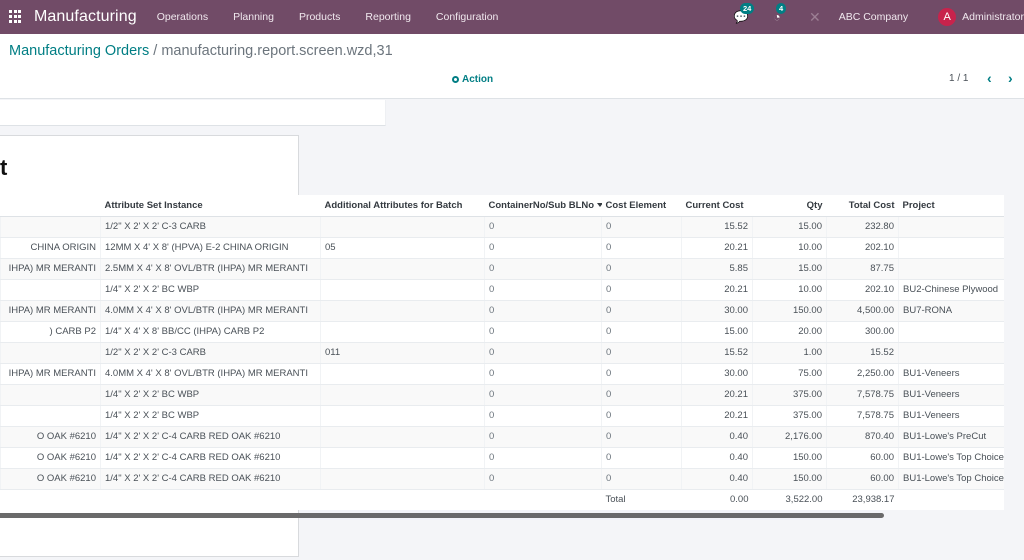 The height and width of the screenshot is (560, 1024). I want to click on cell-attribute-set-instance: 12MM X 4' X 8' (HPVA) E-2 CHINA ORIGIN, so click(210, 248).